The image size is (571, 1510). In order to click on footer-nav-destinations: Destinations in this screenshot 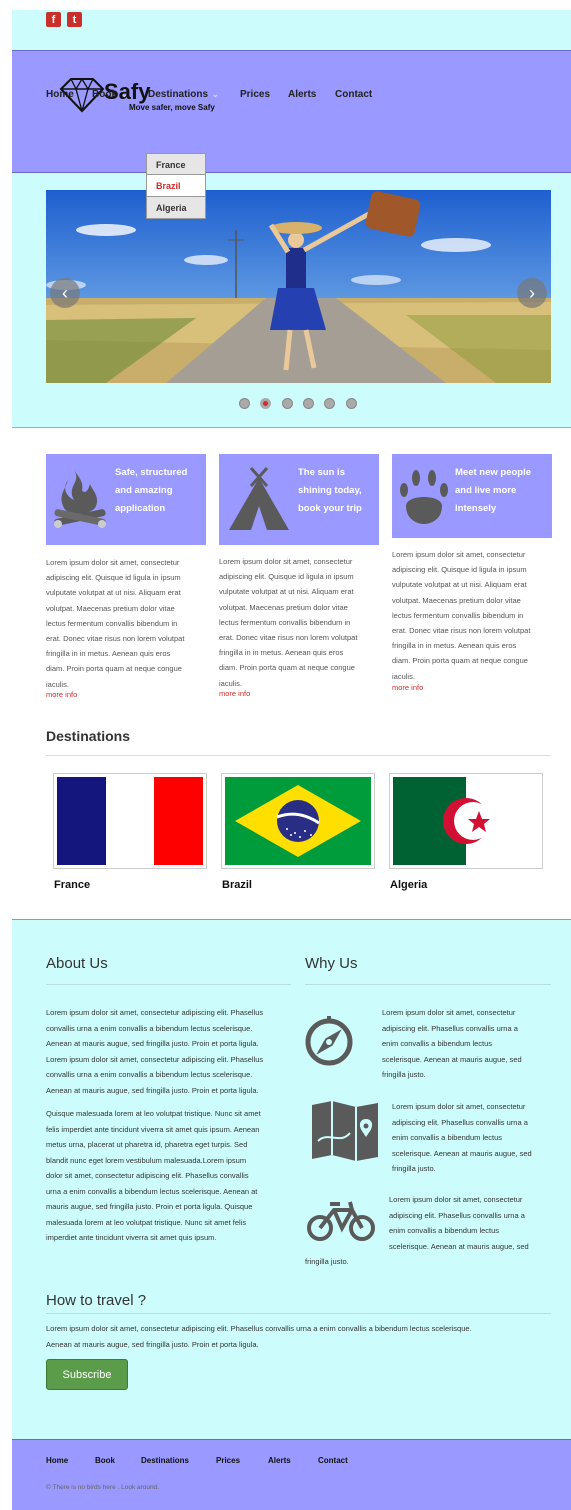, I will do `click(165, 1460)`.